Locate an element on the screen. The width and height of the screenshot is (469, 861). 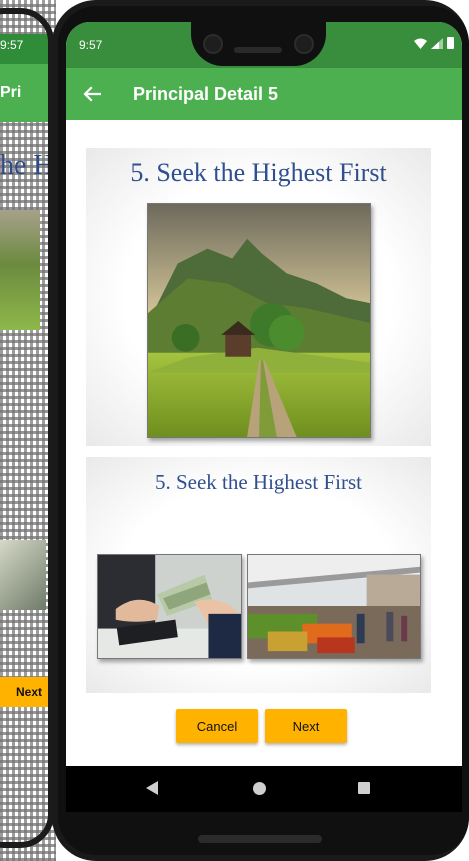
app-bar: Principal Detail 5 is located at coordinates (264, 94).